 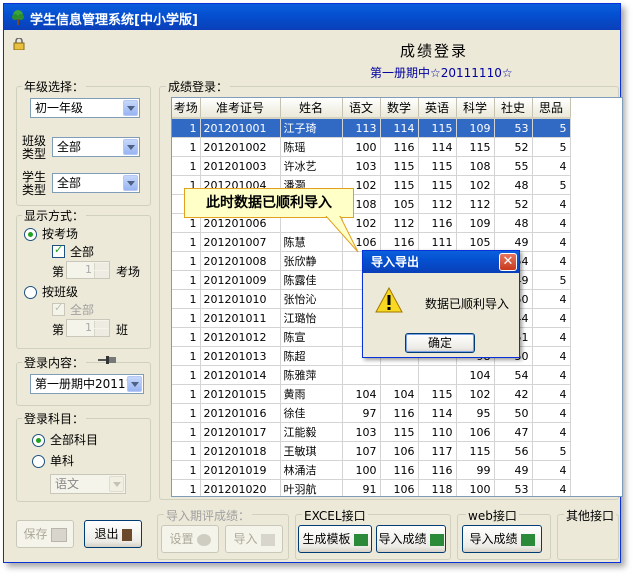 I want to click on column-header: 科学, so click(x=475, y=108).